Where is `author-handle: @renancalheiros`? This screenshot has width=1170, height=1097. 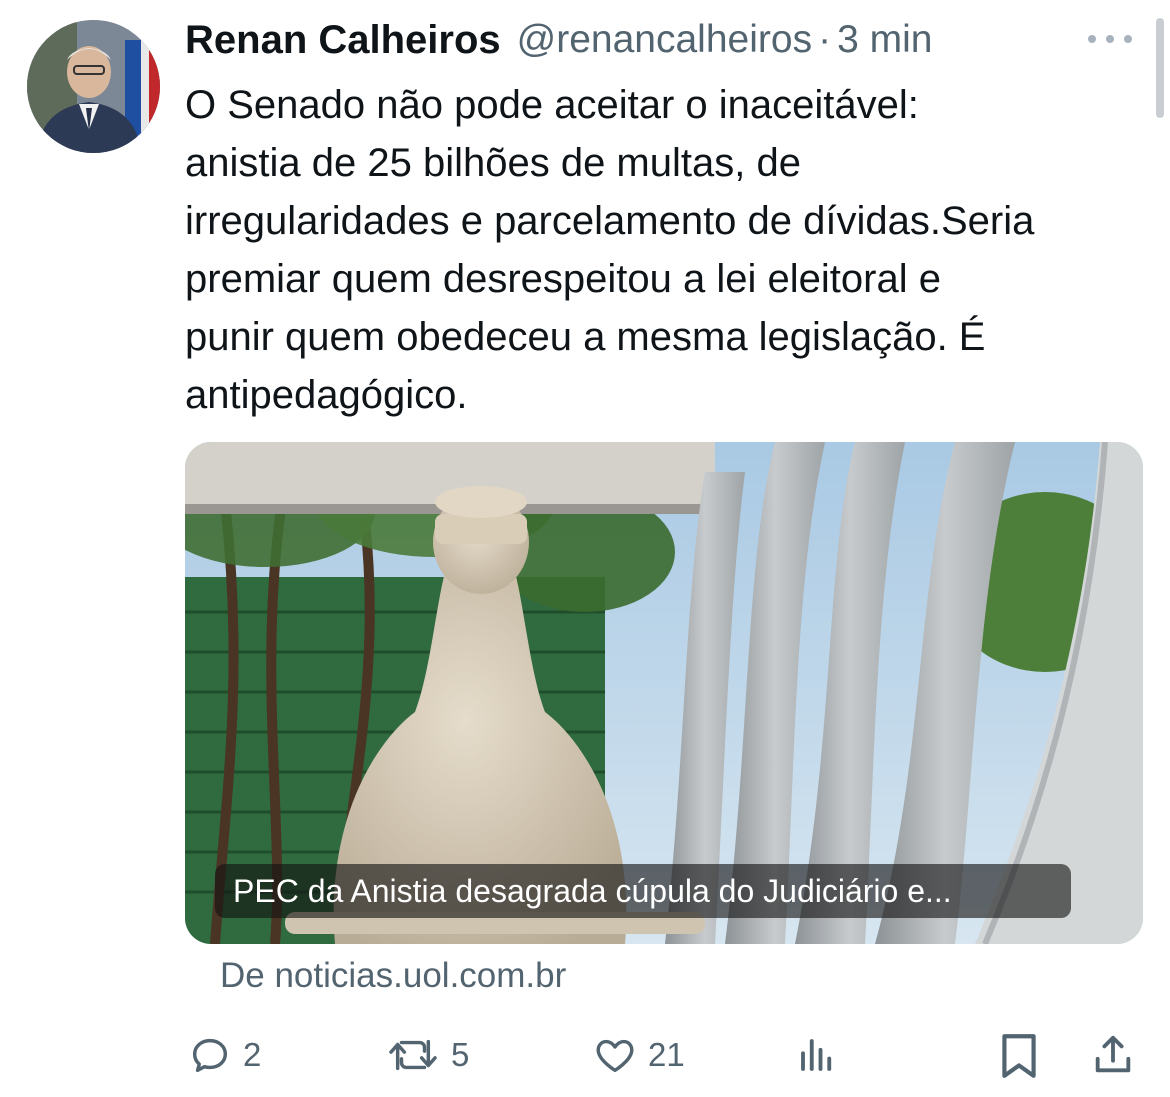 author-handle: @renancalheiros is located at coordinates (664, 40).